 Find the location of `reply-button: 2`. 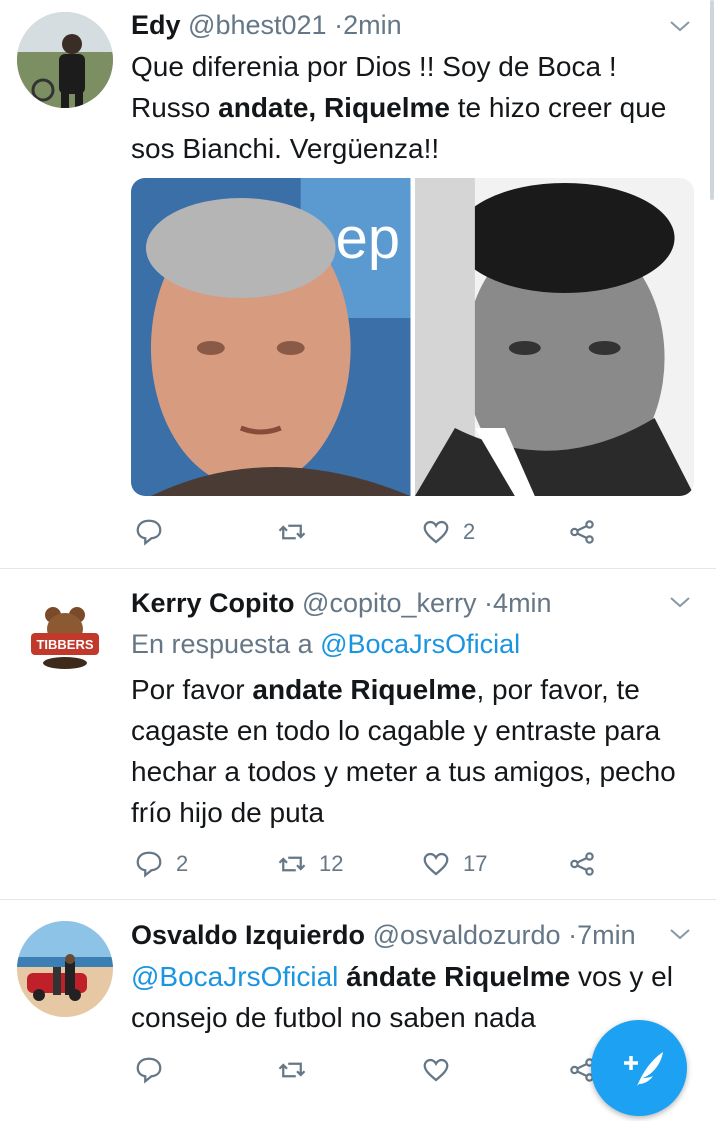

reply-button: 2 is located at coordinates (161, 864).